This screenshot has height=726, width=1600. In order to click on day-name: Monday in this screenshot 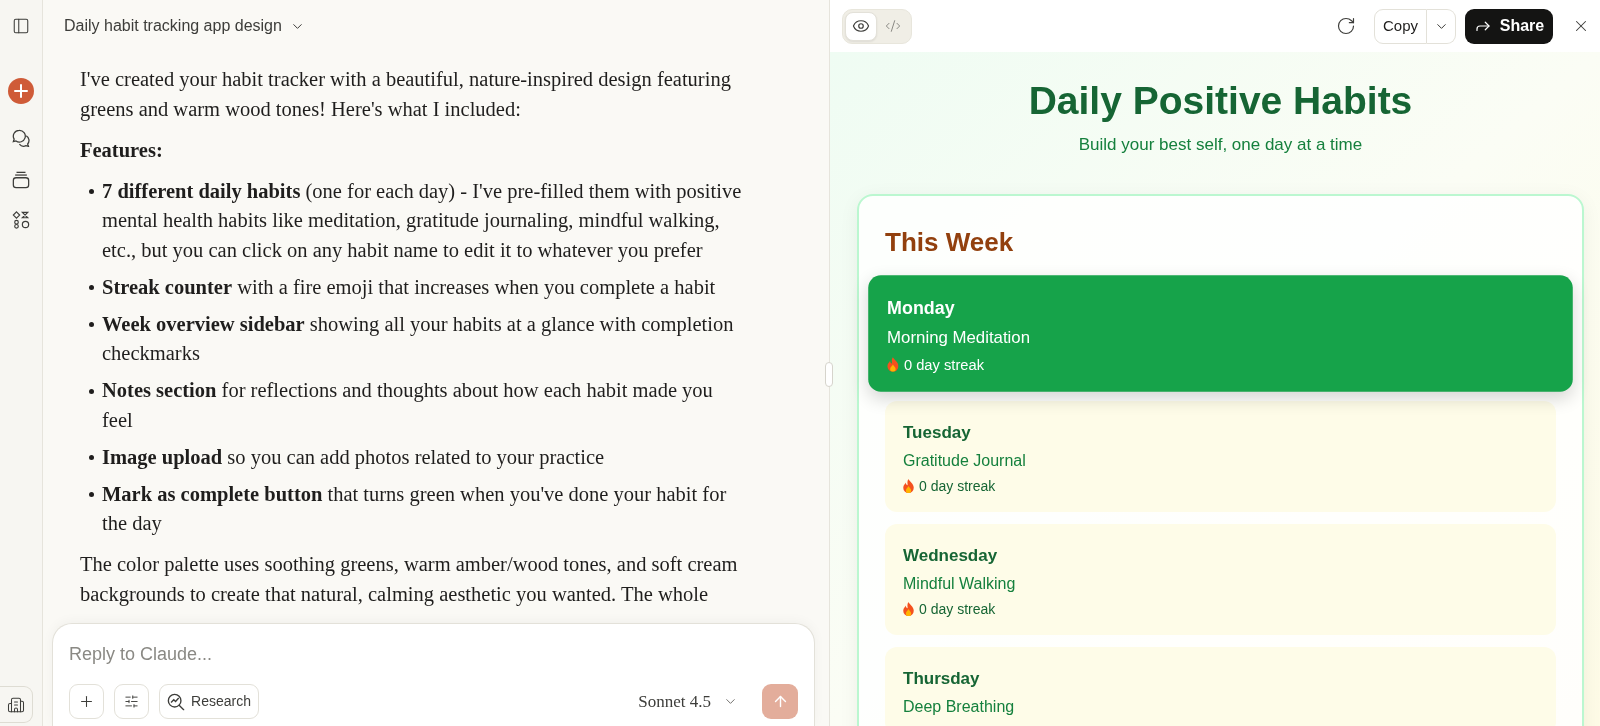, I will do `click(921, 308)`.